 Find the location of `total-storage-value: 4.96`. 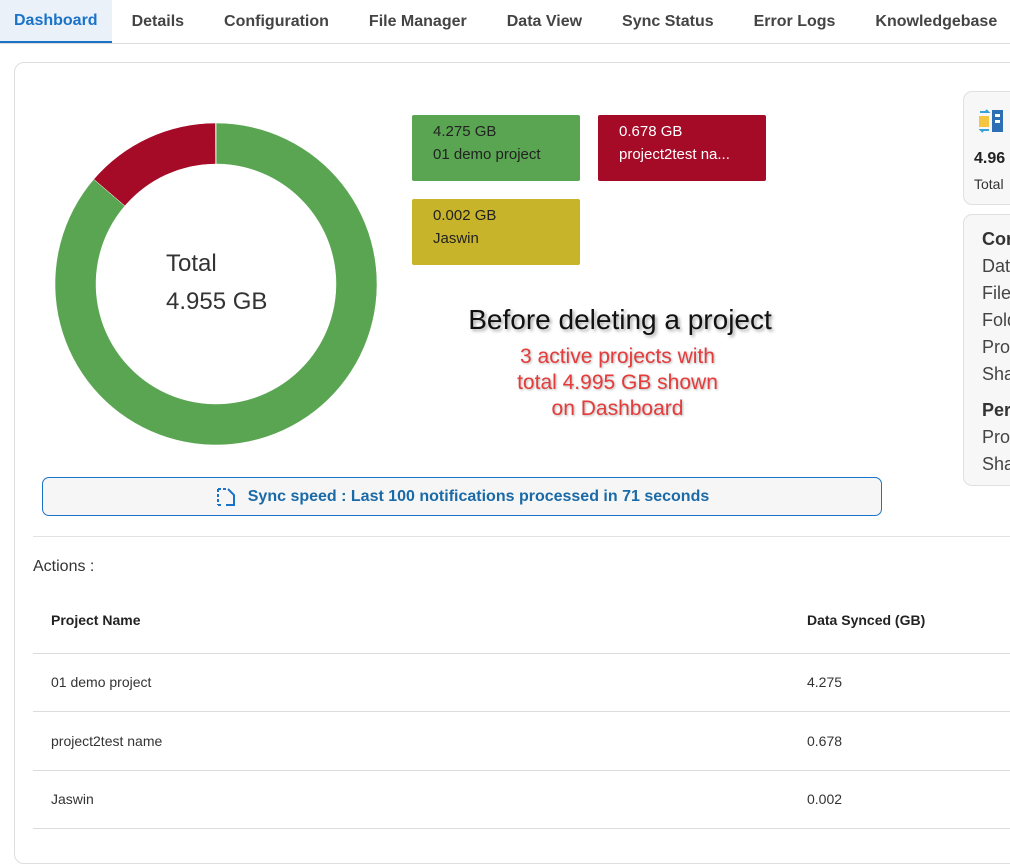

total-storage-value: 4.96 is located at coordinates (989, 159).